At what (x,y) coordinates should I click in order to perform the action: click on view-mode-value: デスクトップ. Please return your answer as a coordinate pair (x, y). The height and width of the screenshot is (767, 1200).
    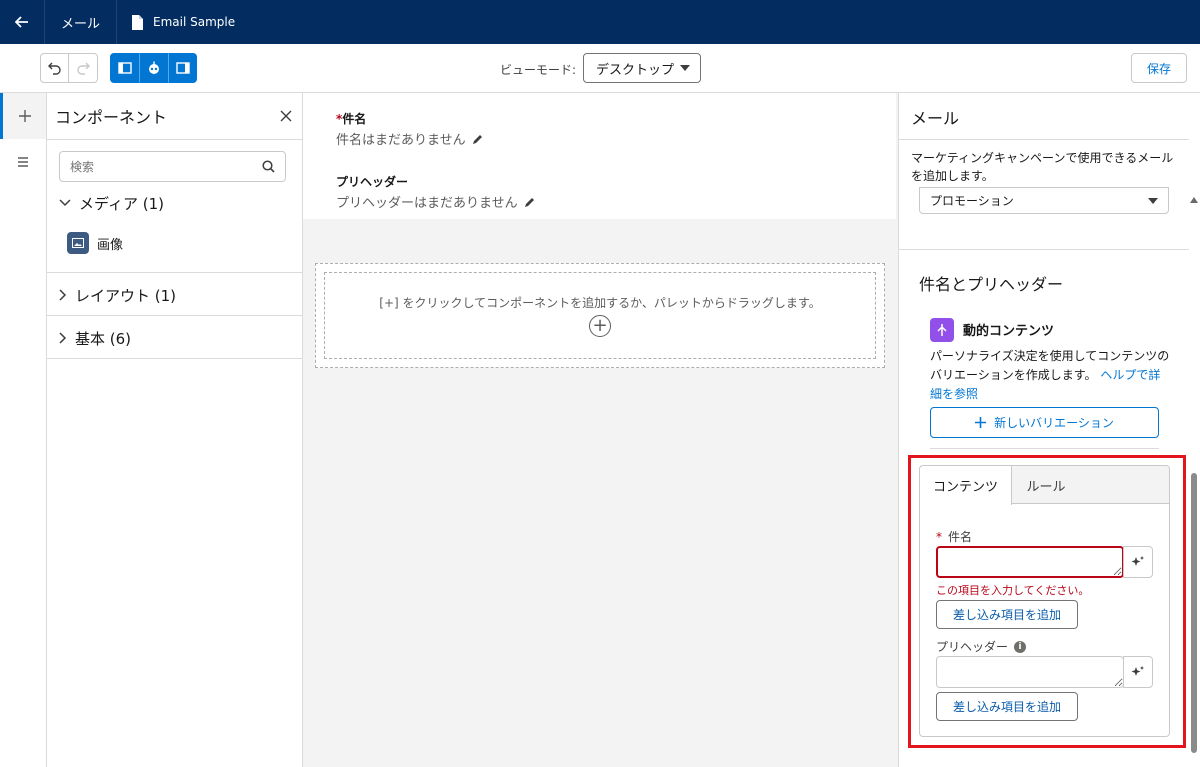
    Looking at the image, I should click on (635, 70).